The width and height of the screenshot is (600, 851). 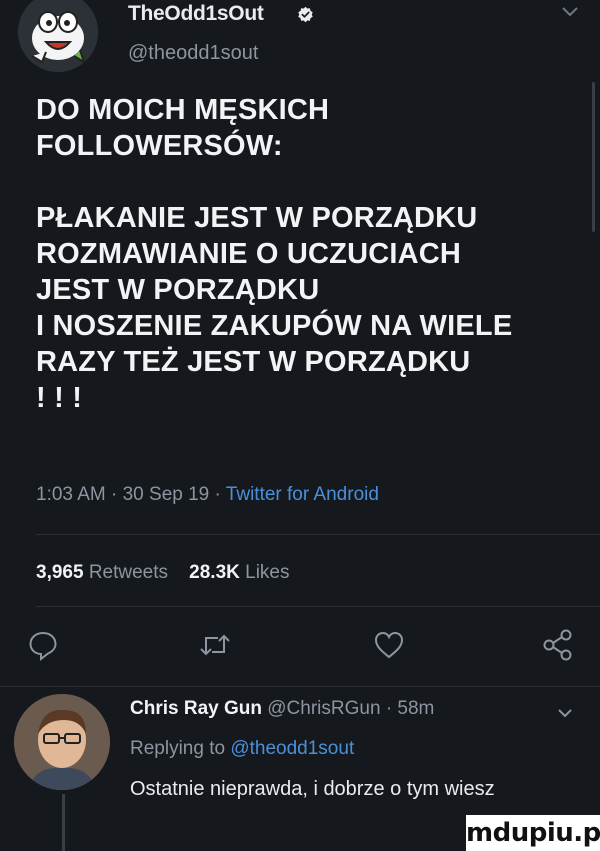 What do you see at coordinates (59, 398) in the screenshot?
I see `tweet-line: ! ! !` at bounding box center [59, 398].